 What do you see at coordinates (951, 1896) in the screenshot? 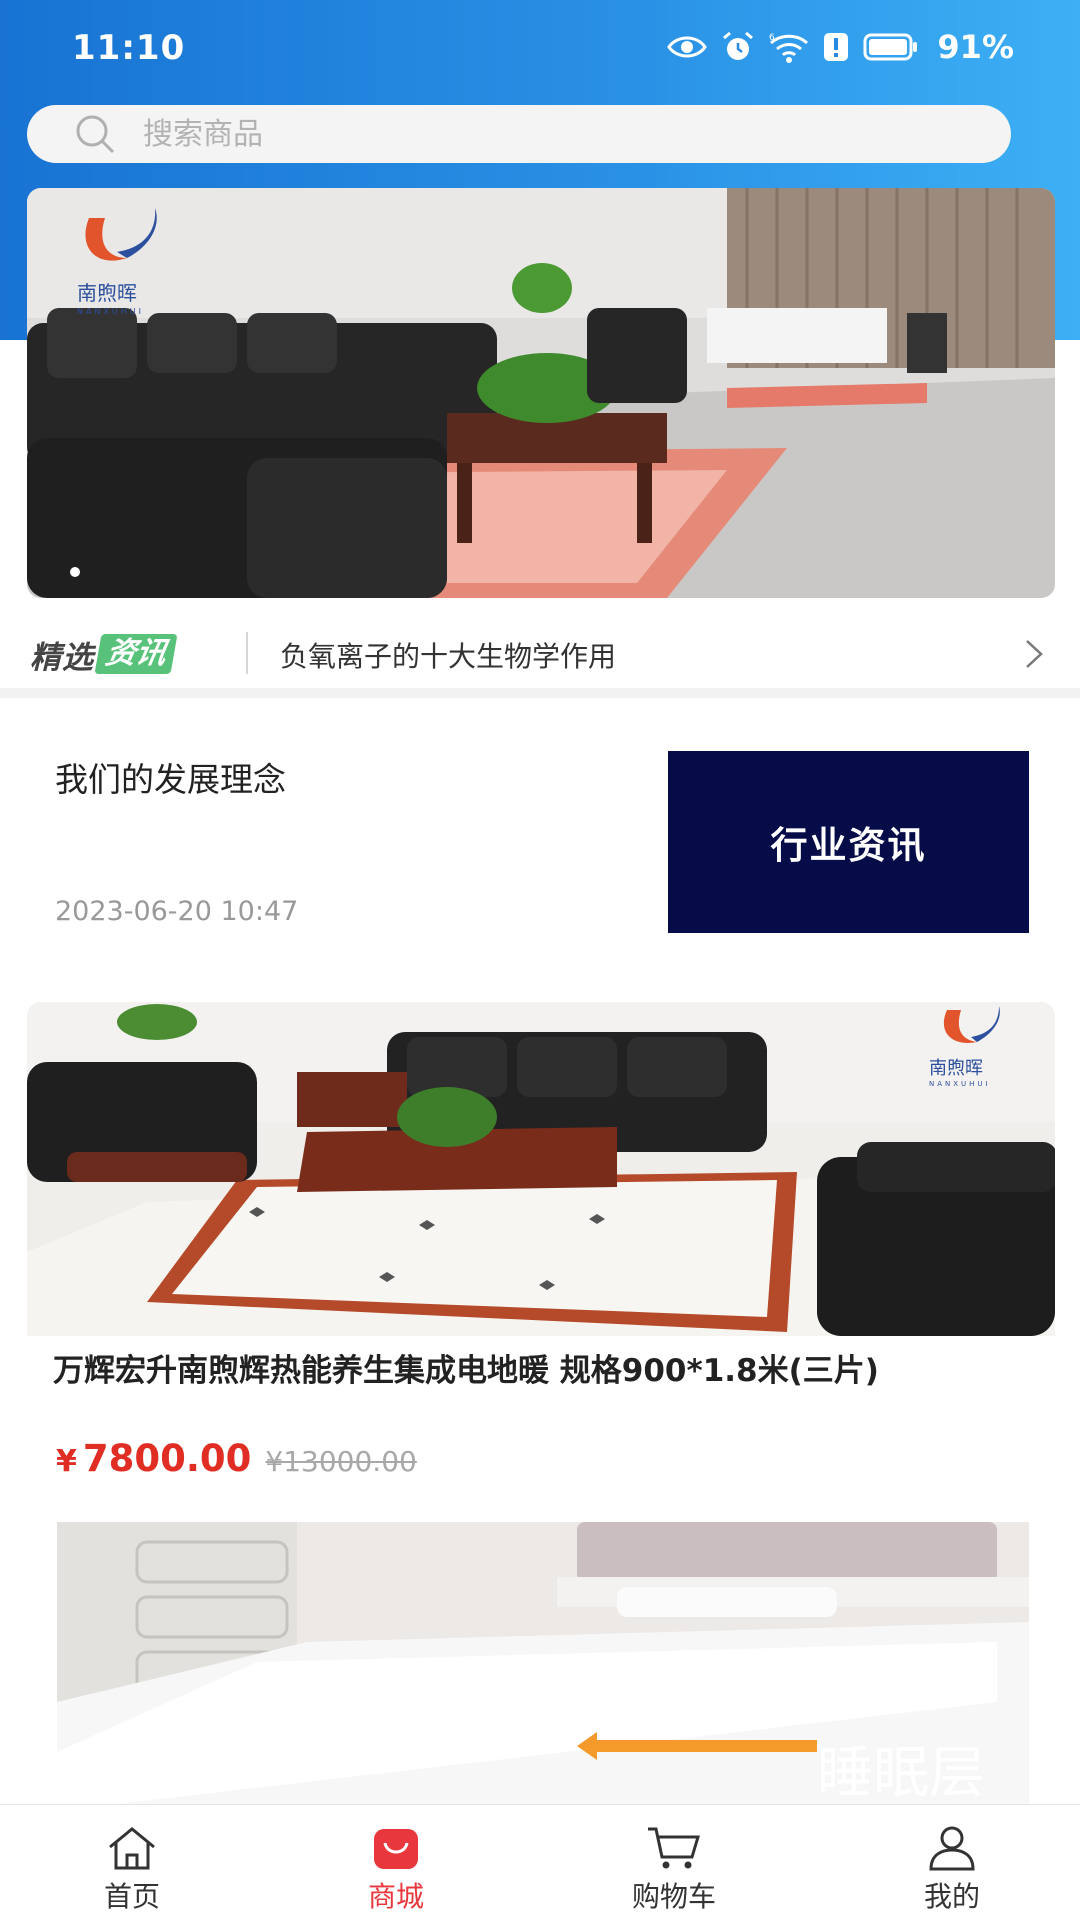
I see `tab-profile-label: 我的` at bounding box center [951, 1896].